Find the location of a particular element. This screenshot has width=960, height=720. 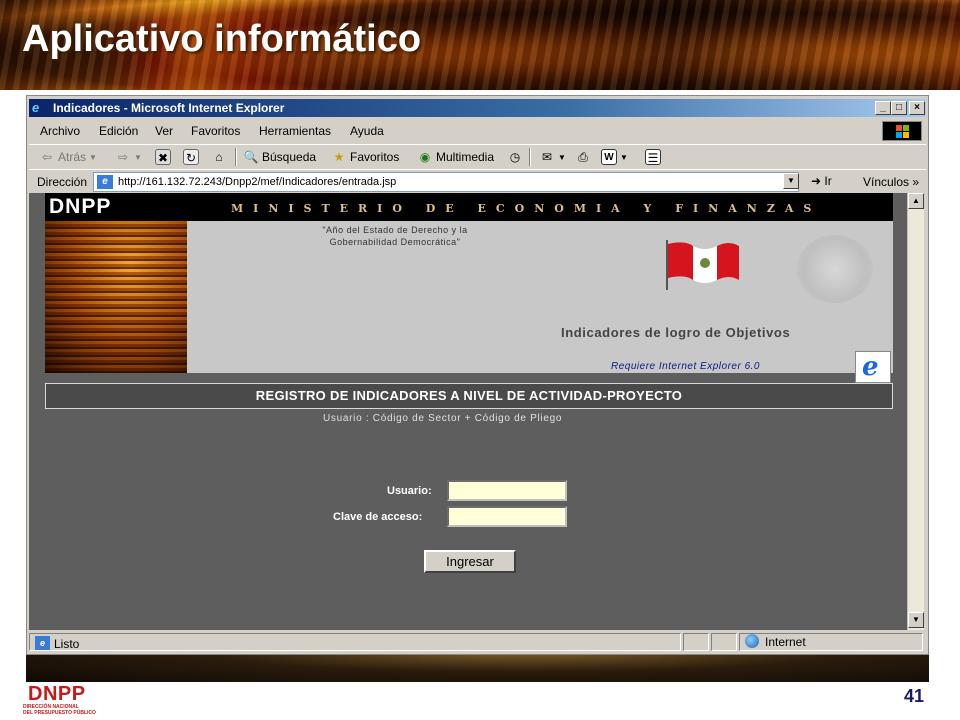

home-button: ⌂ is located at coordinates (219, 157).